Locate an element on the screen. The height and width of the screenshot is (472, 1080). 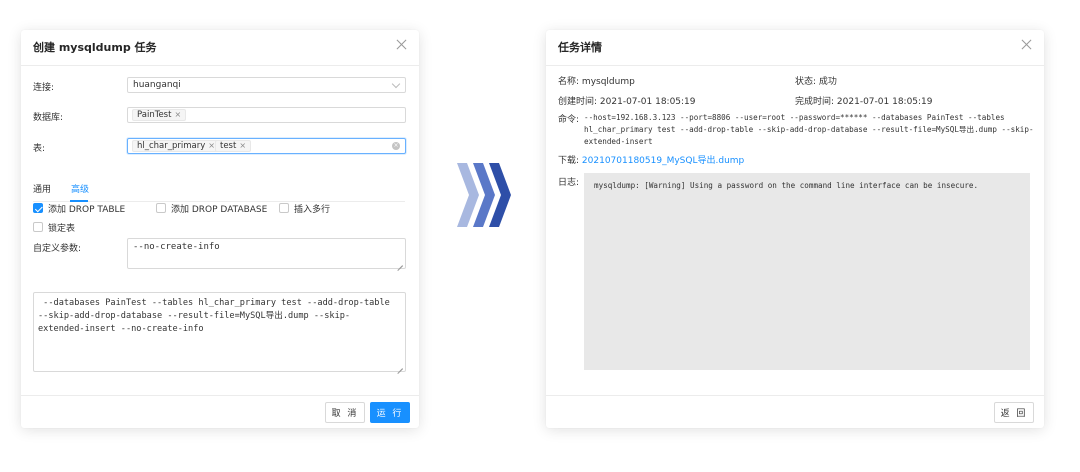
status-field: 状态: 成功 is located at coordinates (816, 80).